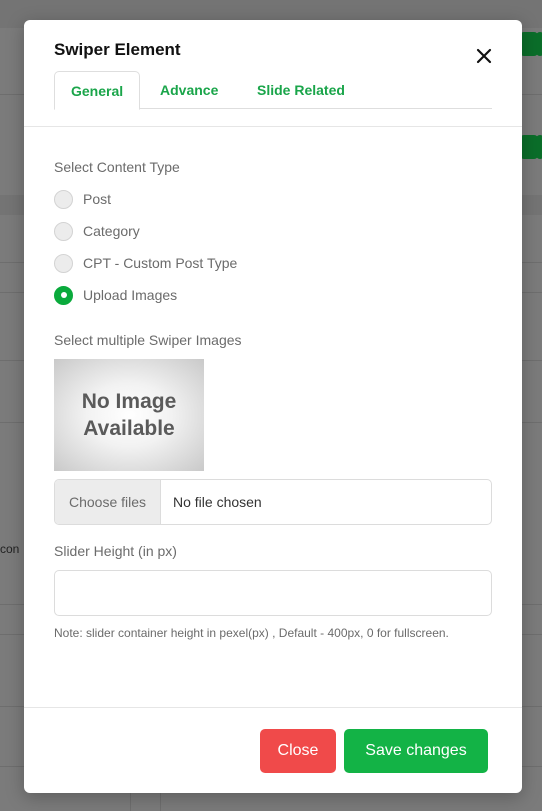 This screenshot has height=811, width=542. Describe the element at coordinates (160, 263) in the screenshot. I see `radio-label: CPT - Custom Post Type` at that location.